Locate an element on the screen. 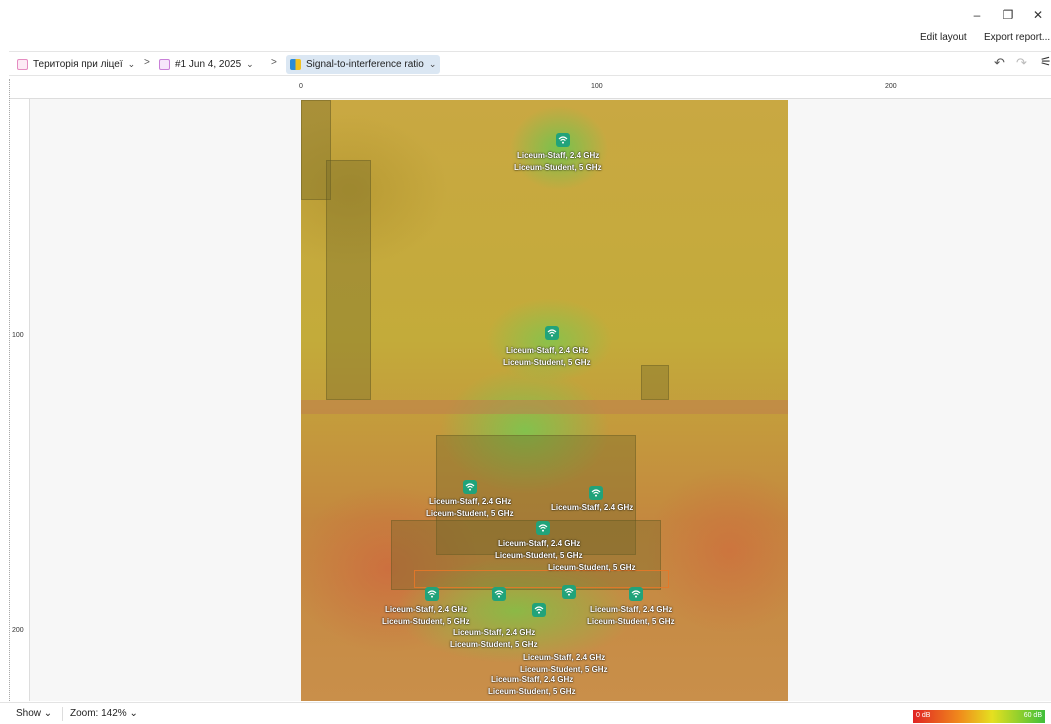 Image resolution: width=1051 pixels, height=724 pixels. survey-icon is located at coordinates (164, 64).